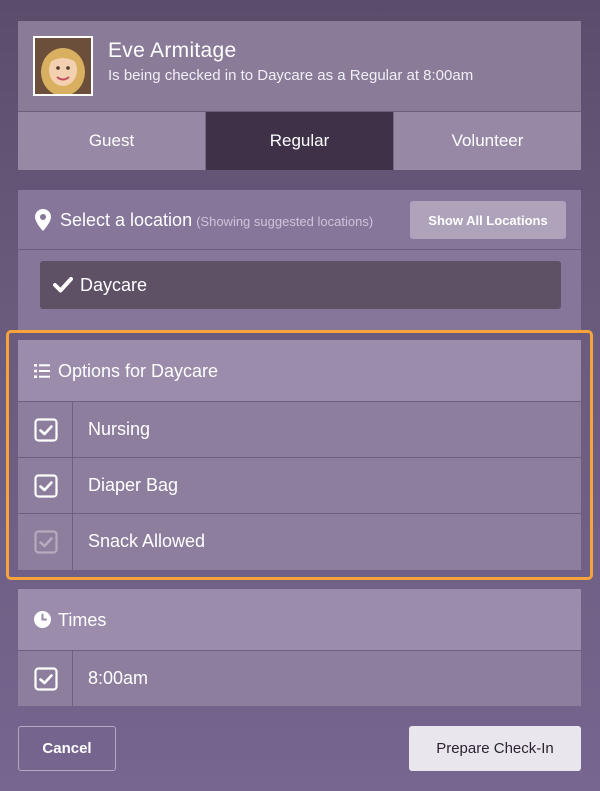  What do you see at coordinates (299, 620) in the screenshot?
I see `times-header: Times` at bounding box center [299, 620].